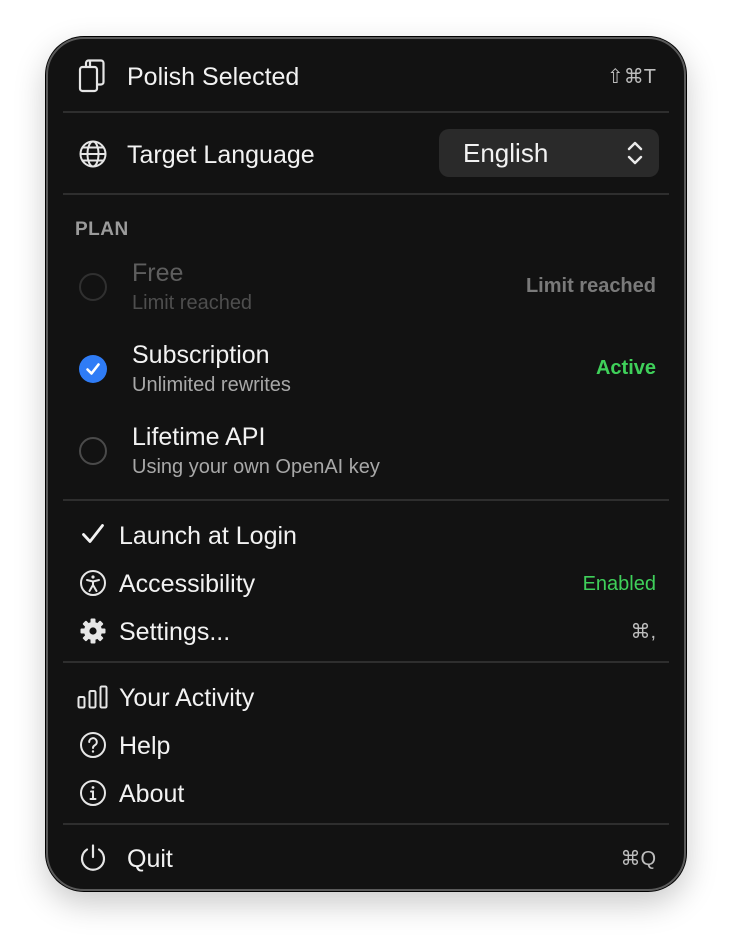  I want to click on quit-shortcut: ⌘Q, so click(638, 859).